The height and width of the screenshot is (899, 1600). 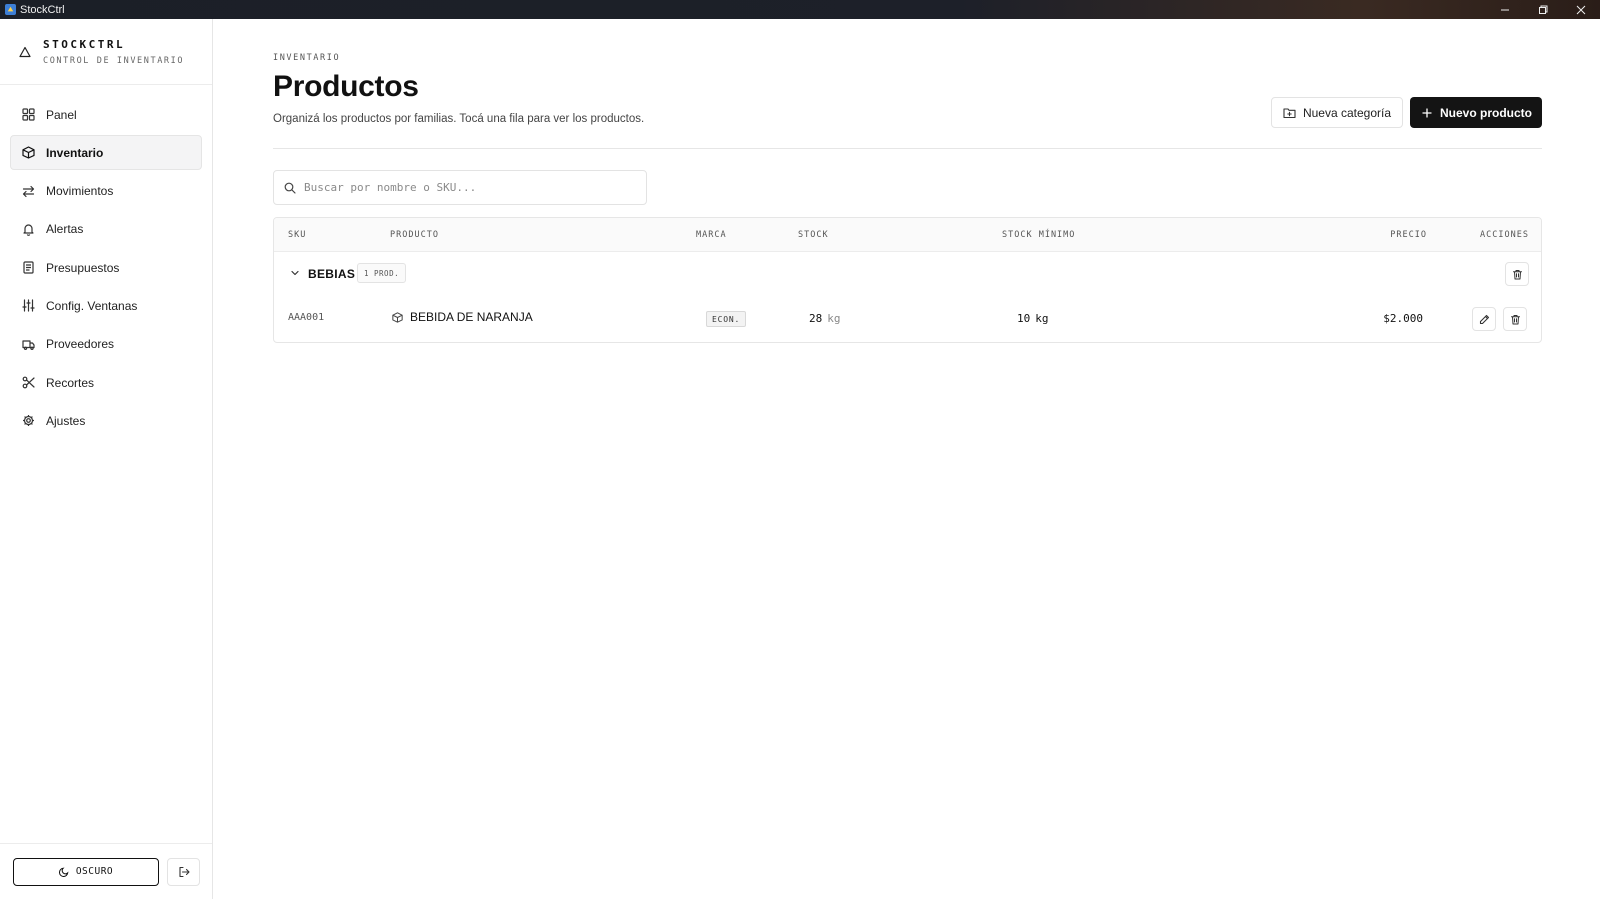 I want to click on new-product-label: Nuevo producto, so click(x=1486, y=112).